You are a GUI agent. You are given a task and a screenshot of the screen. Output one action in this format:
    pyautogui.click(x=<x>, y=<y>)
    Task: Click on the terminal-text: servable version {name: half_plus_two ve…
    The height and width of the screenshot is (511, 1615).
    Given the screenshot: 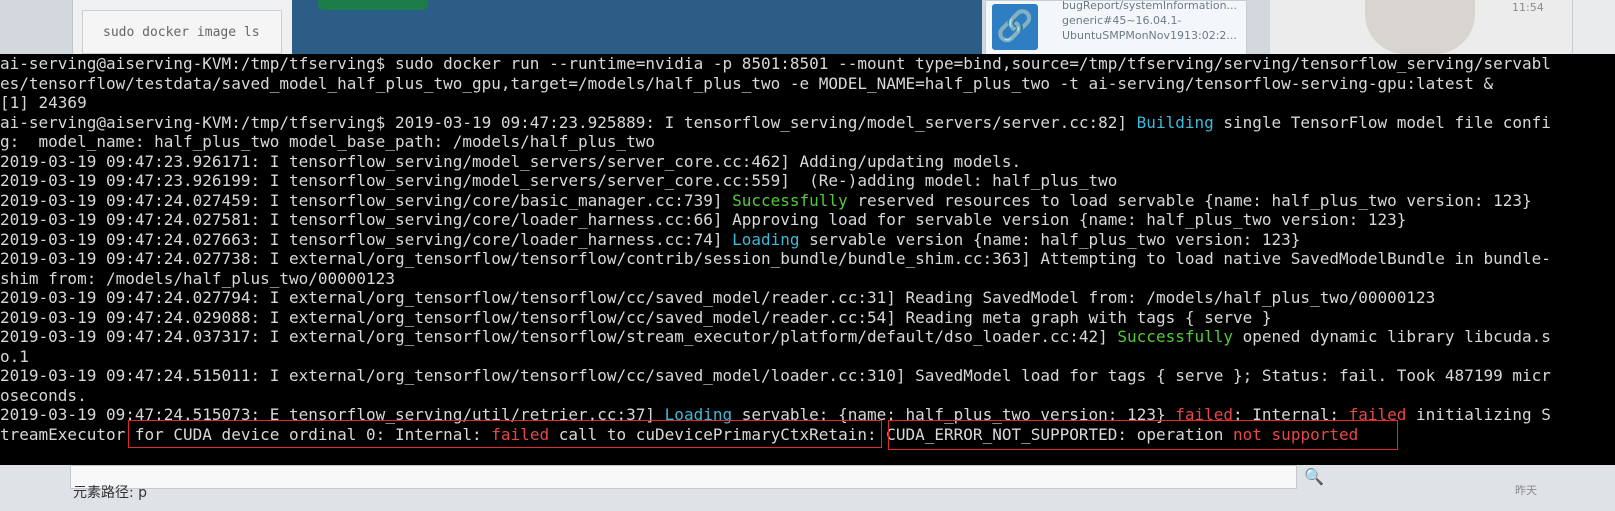 What is the action you would take?
    pyautogui.click(x=1050, y=239)
    